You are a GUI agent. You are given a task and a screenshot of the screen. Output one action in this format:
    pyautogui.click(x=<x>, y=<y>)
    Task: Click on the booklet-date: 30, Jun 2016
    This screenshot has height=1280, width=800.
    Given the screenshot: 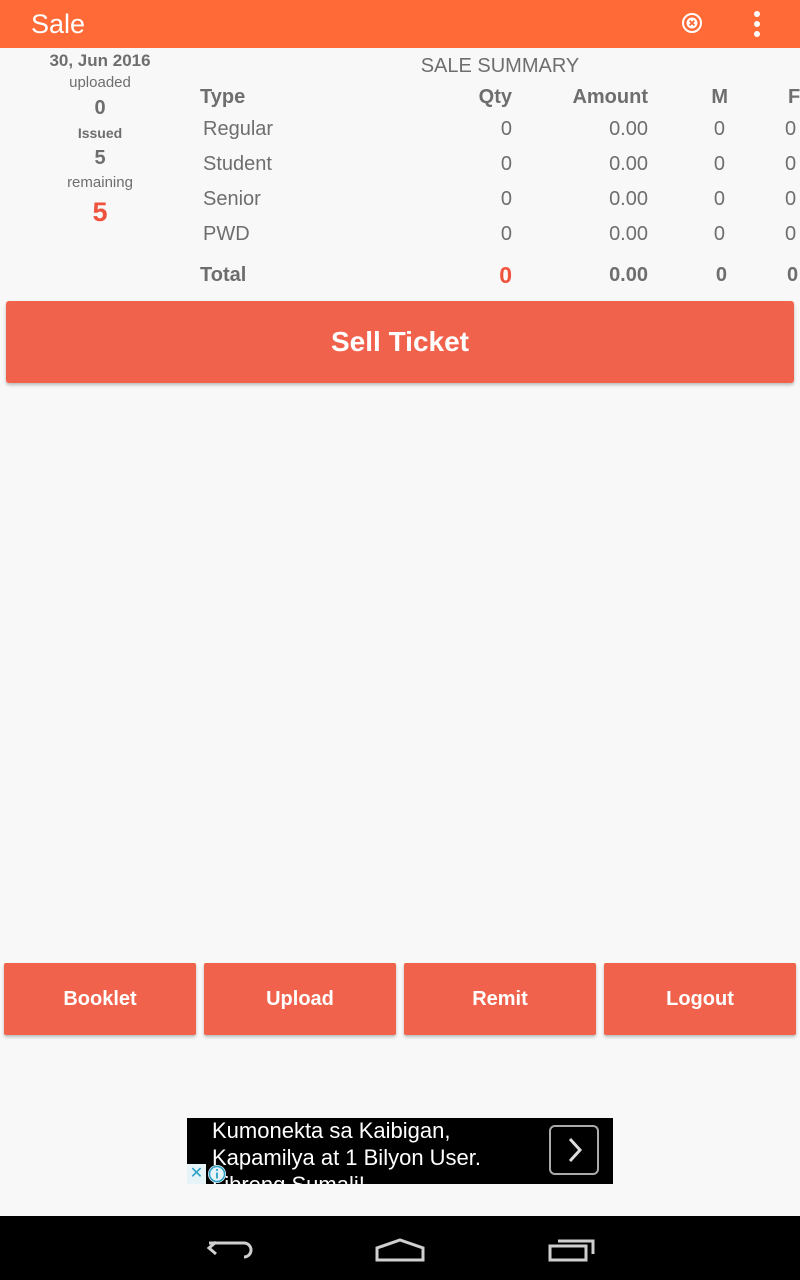 What is the action you would take?
    pyautogui.click(x=100, y=60)
    